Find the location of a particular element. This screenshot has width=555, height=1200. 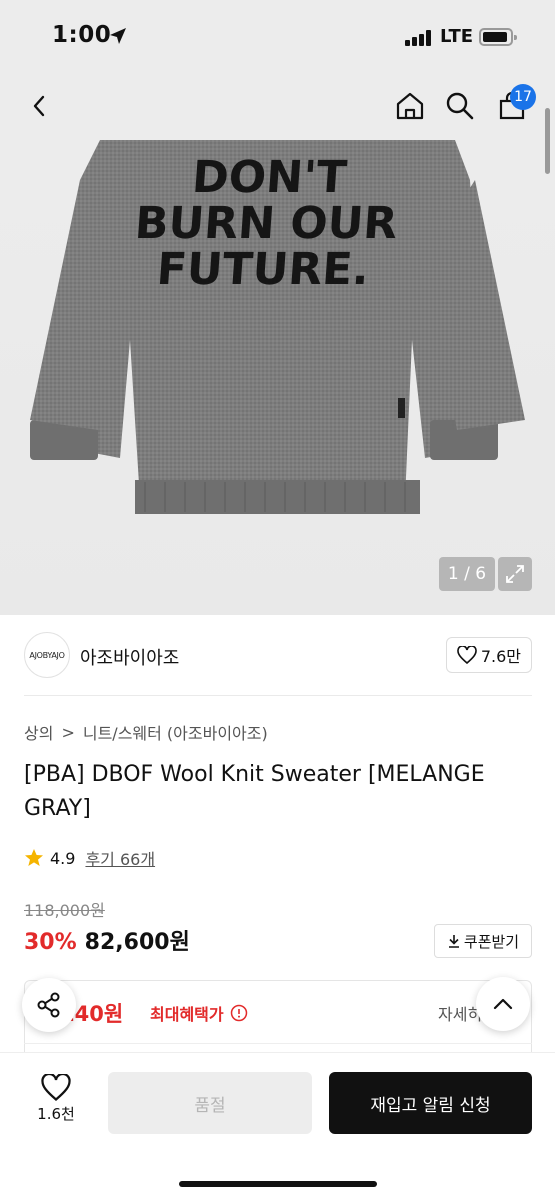

signal-icon is located at coordinates (420, 38).